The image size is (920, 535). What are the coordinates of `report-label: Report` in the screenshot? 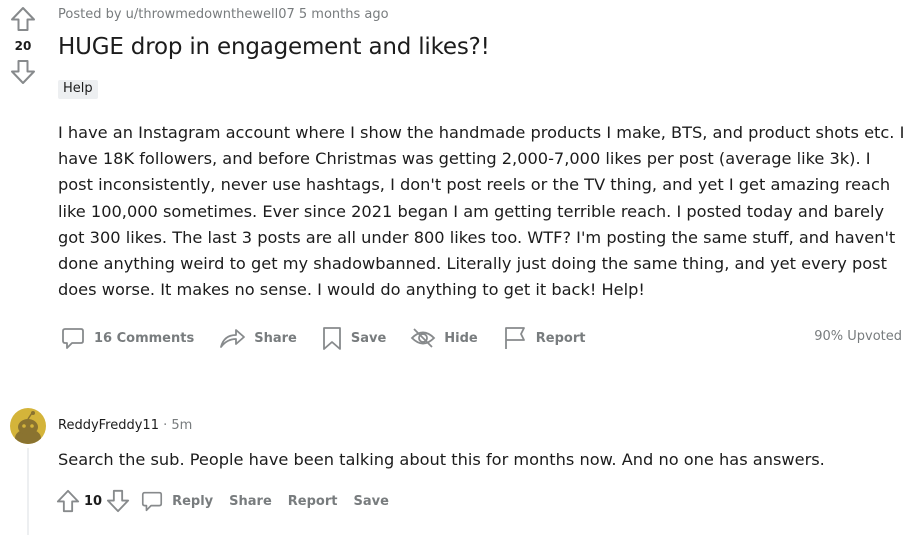 It's located at (560, 338).